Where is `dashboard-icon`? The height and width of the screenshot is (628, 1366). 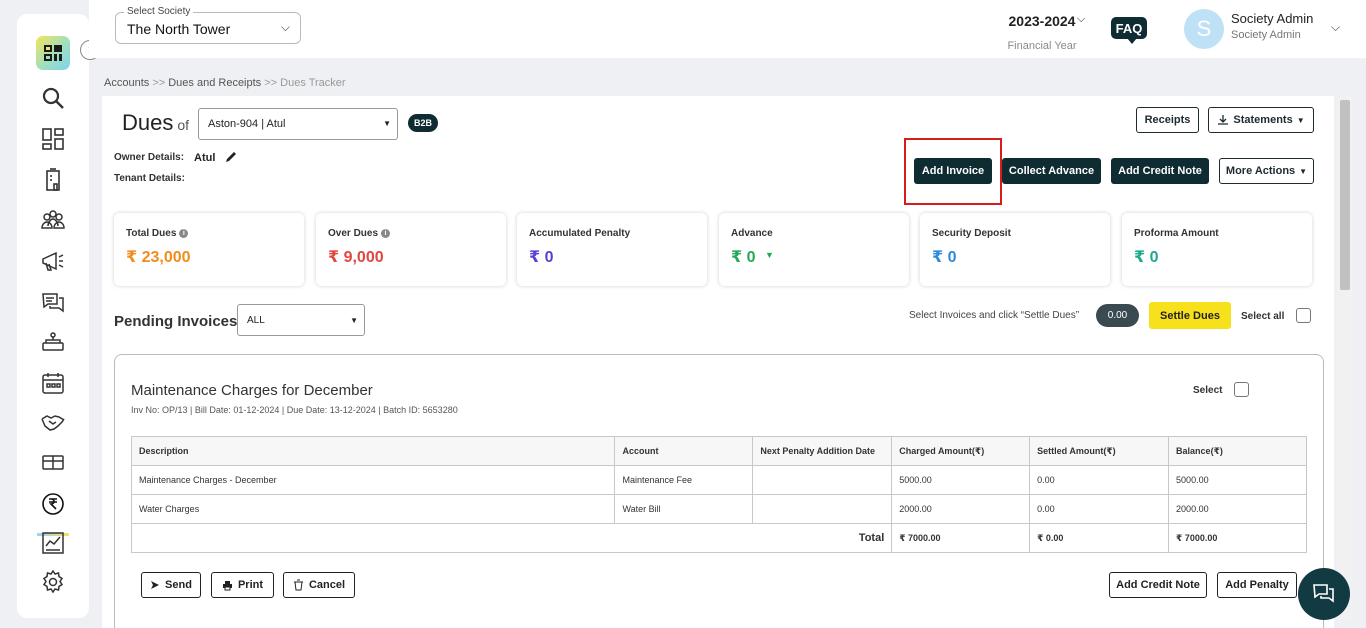
dashboard-icon is located at coordinates (53, 139).